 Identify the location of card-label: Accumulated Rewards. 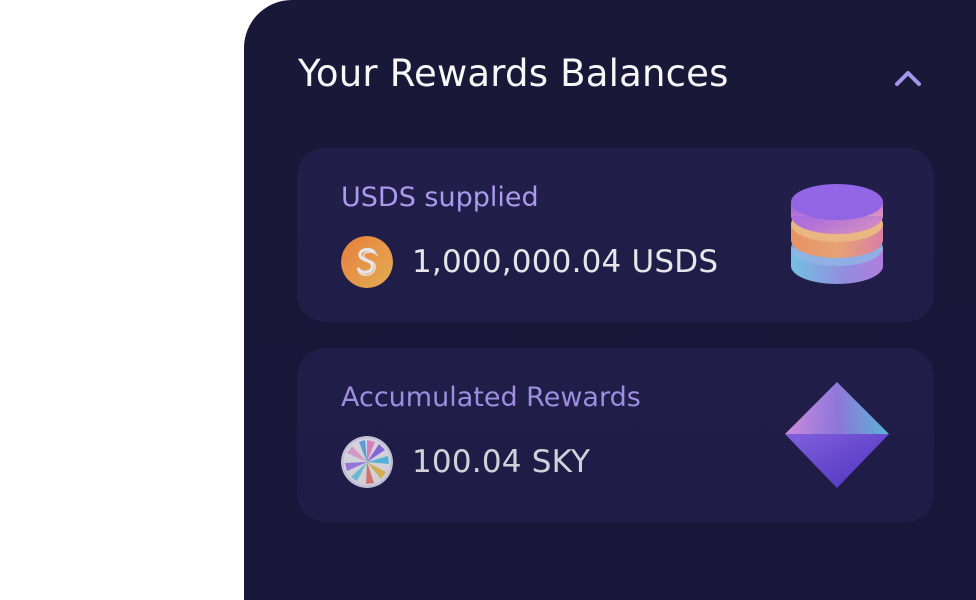
(491, 397).